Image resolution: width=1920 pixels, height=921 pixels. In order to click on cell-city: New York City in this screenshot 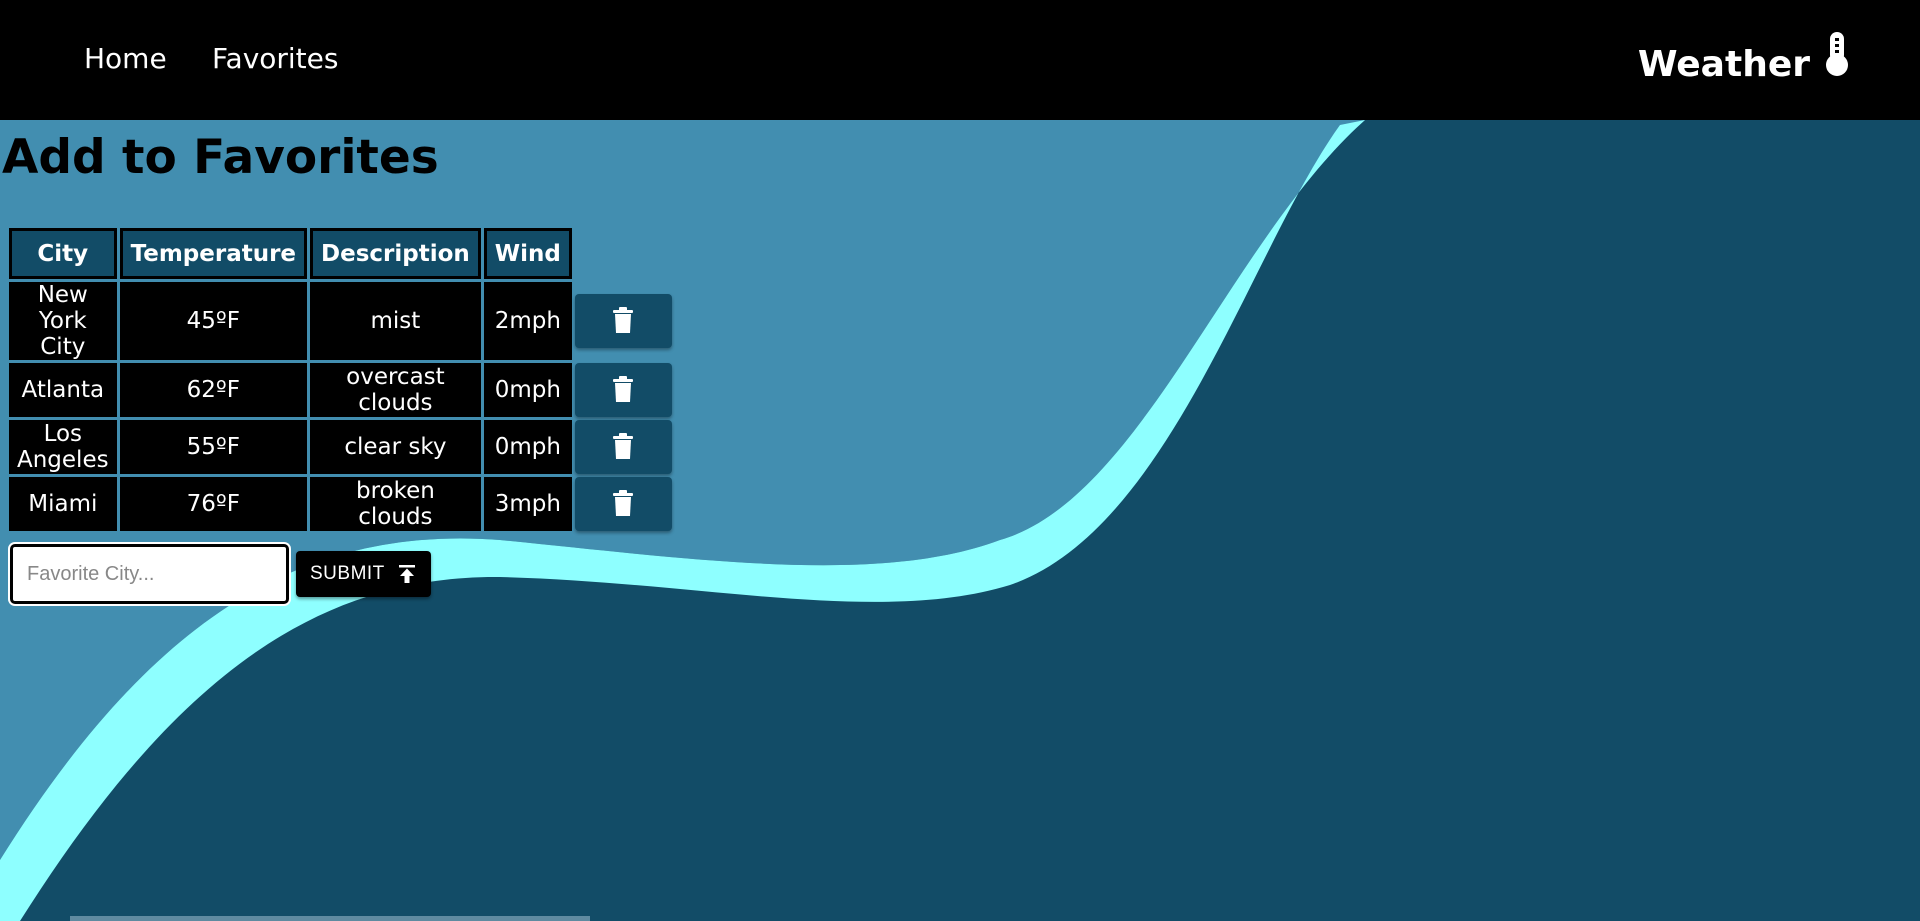, I will do `click(63, 321)`.